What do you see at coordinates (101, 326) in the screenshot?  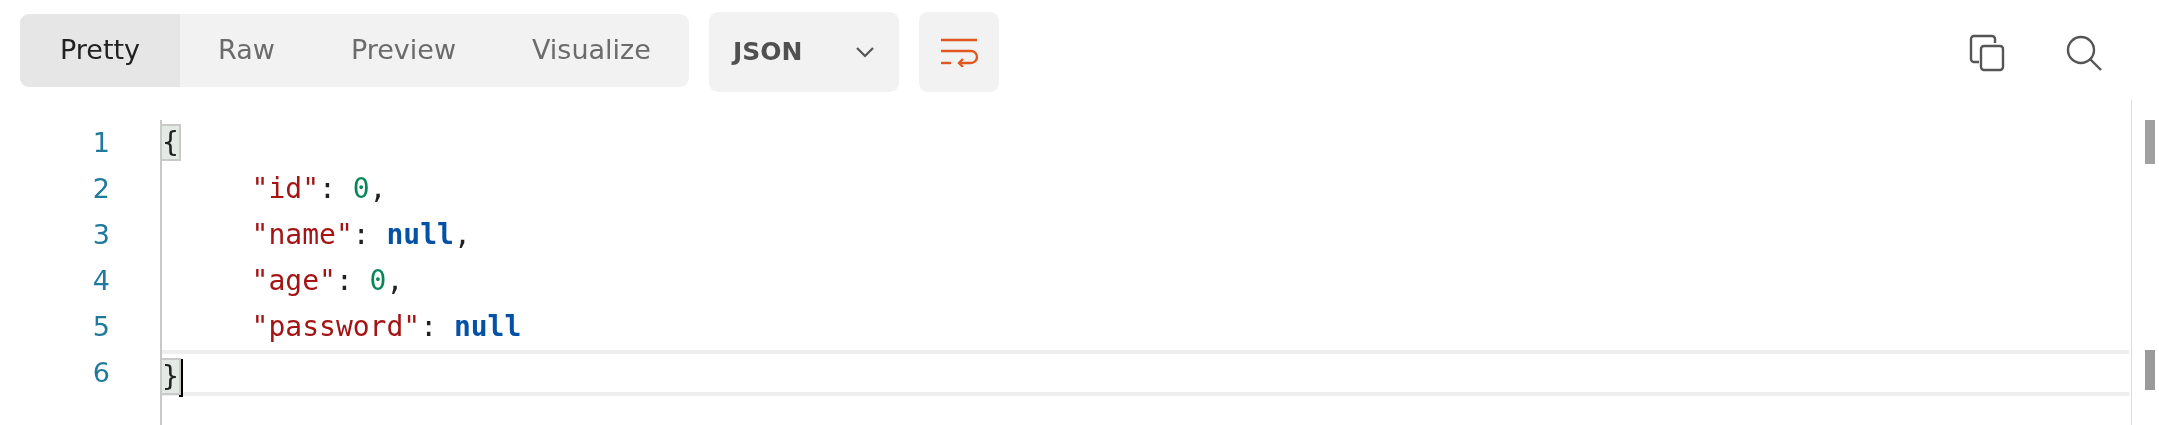 I see `line-number: 5` at bounding box center [101, 326].